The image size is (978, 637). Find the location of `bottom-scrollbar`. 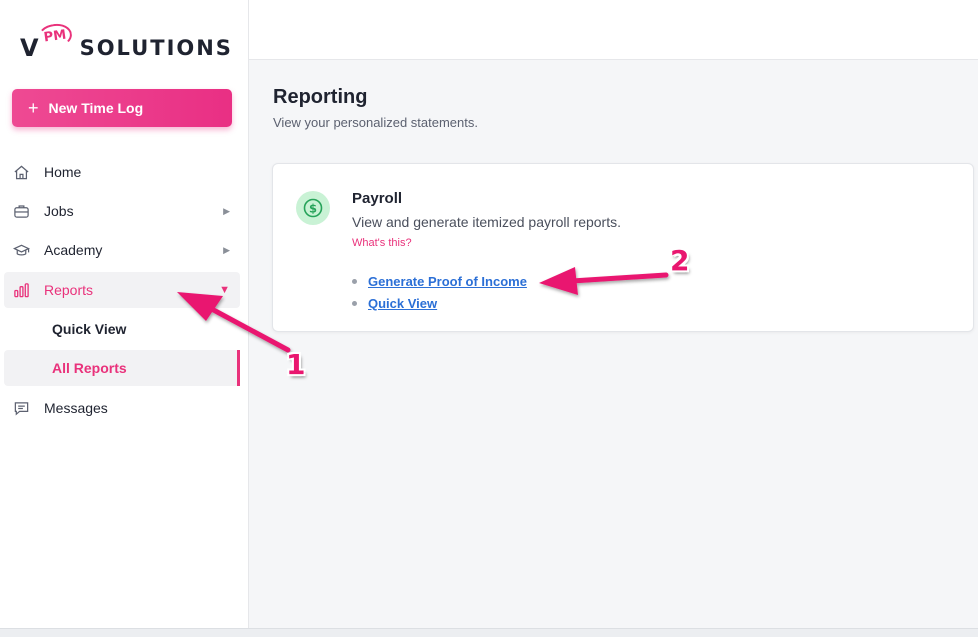

bottom-scrollbar is located at coordinates (489, 632).